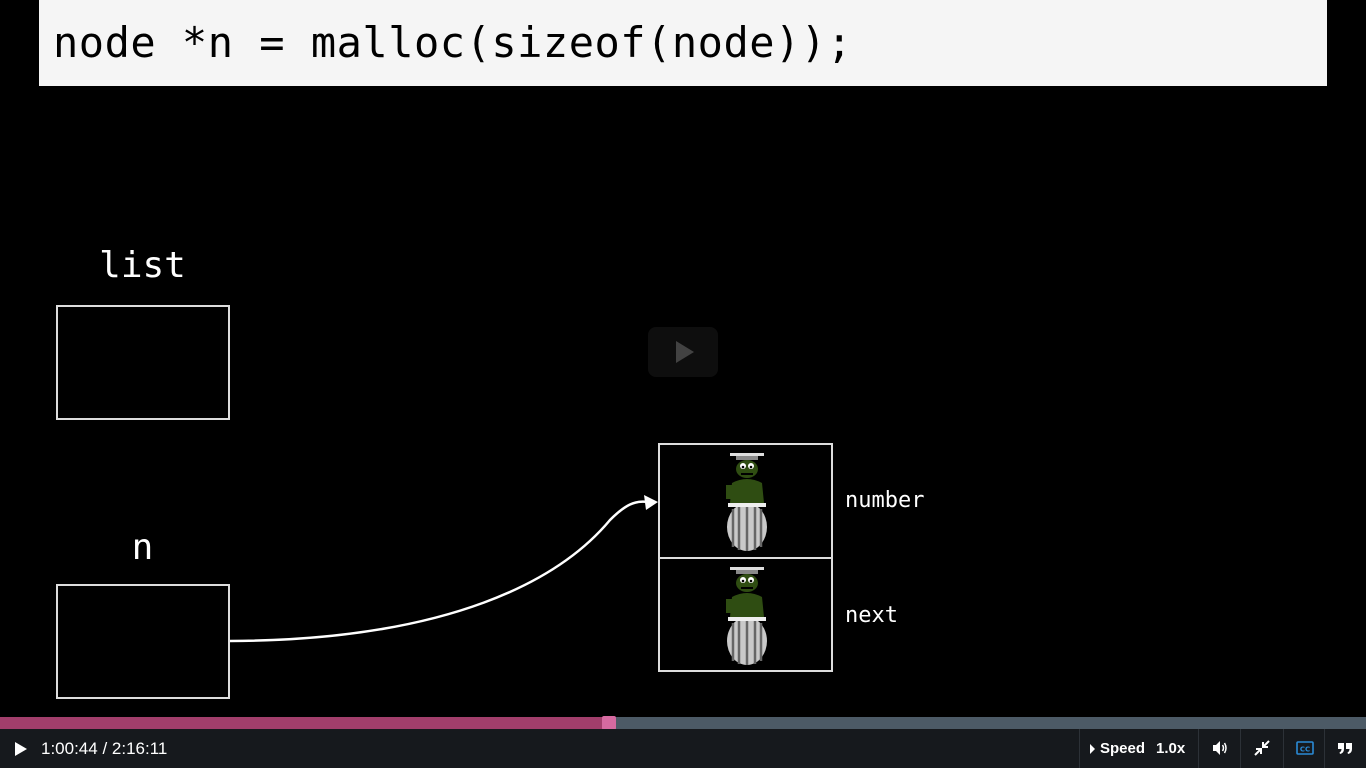  I want to click on exit-fullscreen-button, so click(1262, 748).